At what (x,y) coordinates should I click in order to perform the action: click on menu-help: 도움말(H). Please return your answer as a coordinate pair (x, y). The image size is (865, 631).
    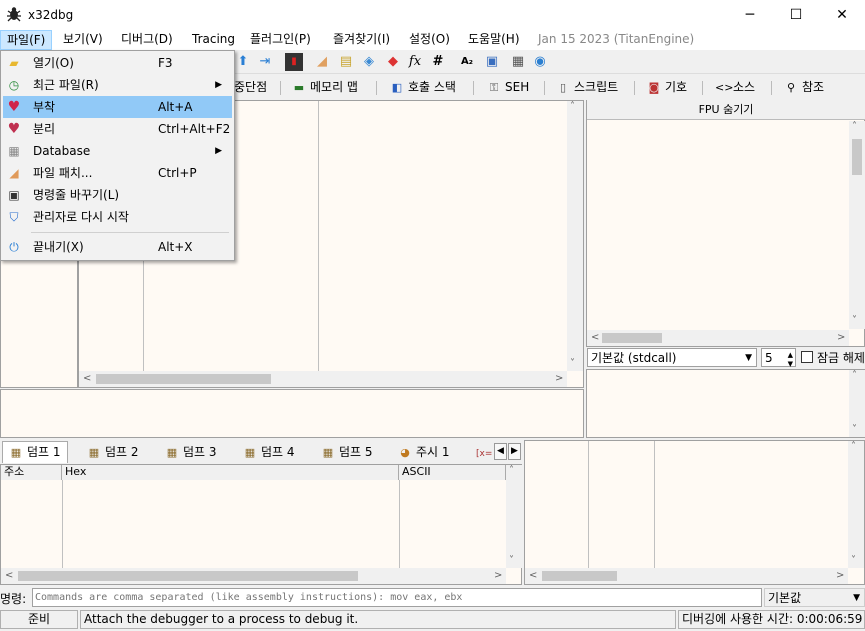
    Looking at the image, I should click on (494, 40).